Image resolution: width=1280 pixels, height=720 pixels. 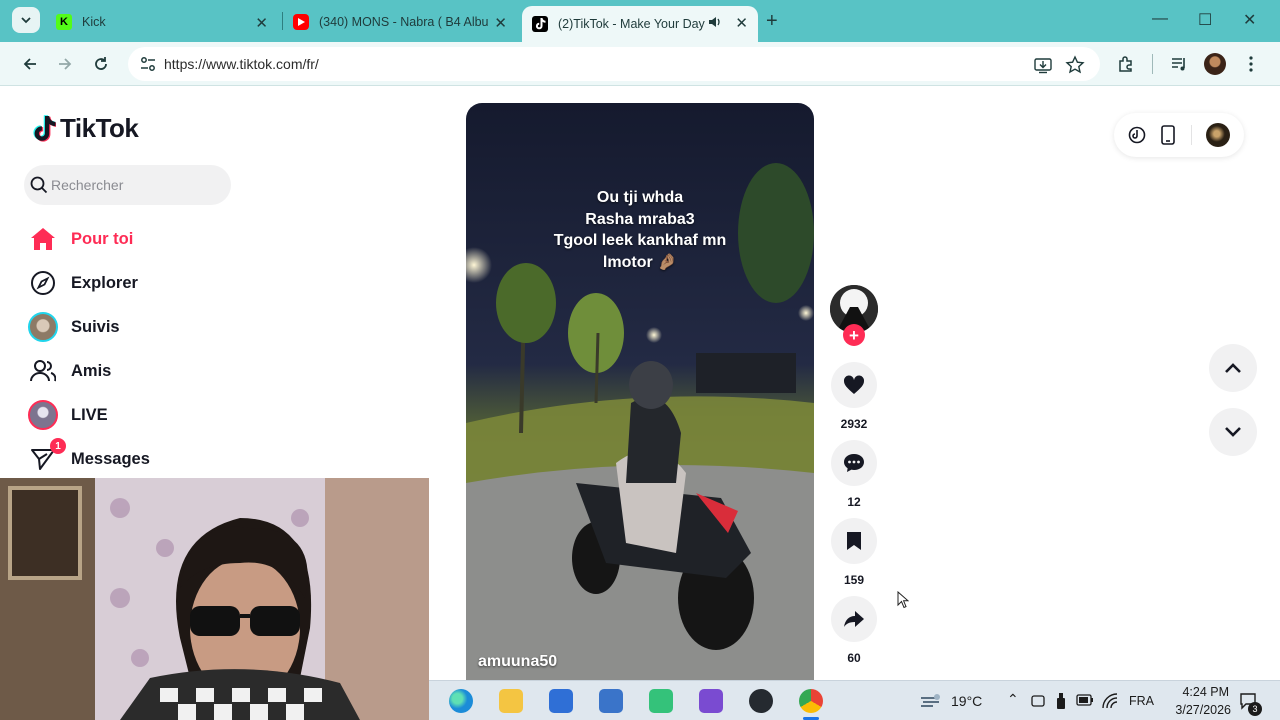 I want to click on new-tab-button: +, so click(x=772, y=21).